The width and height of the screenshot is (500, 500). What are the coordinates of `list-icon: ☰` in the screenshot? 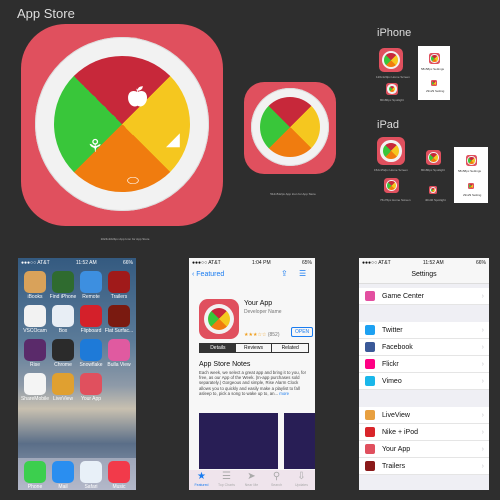 It's located at (302, 273).